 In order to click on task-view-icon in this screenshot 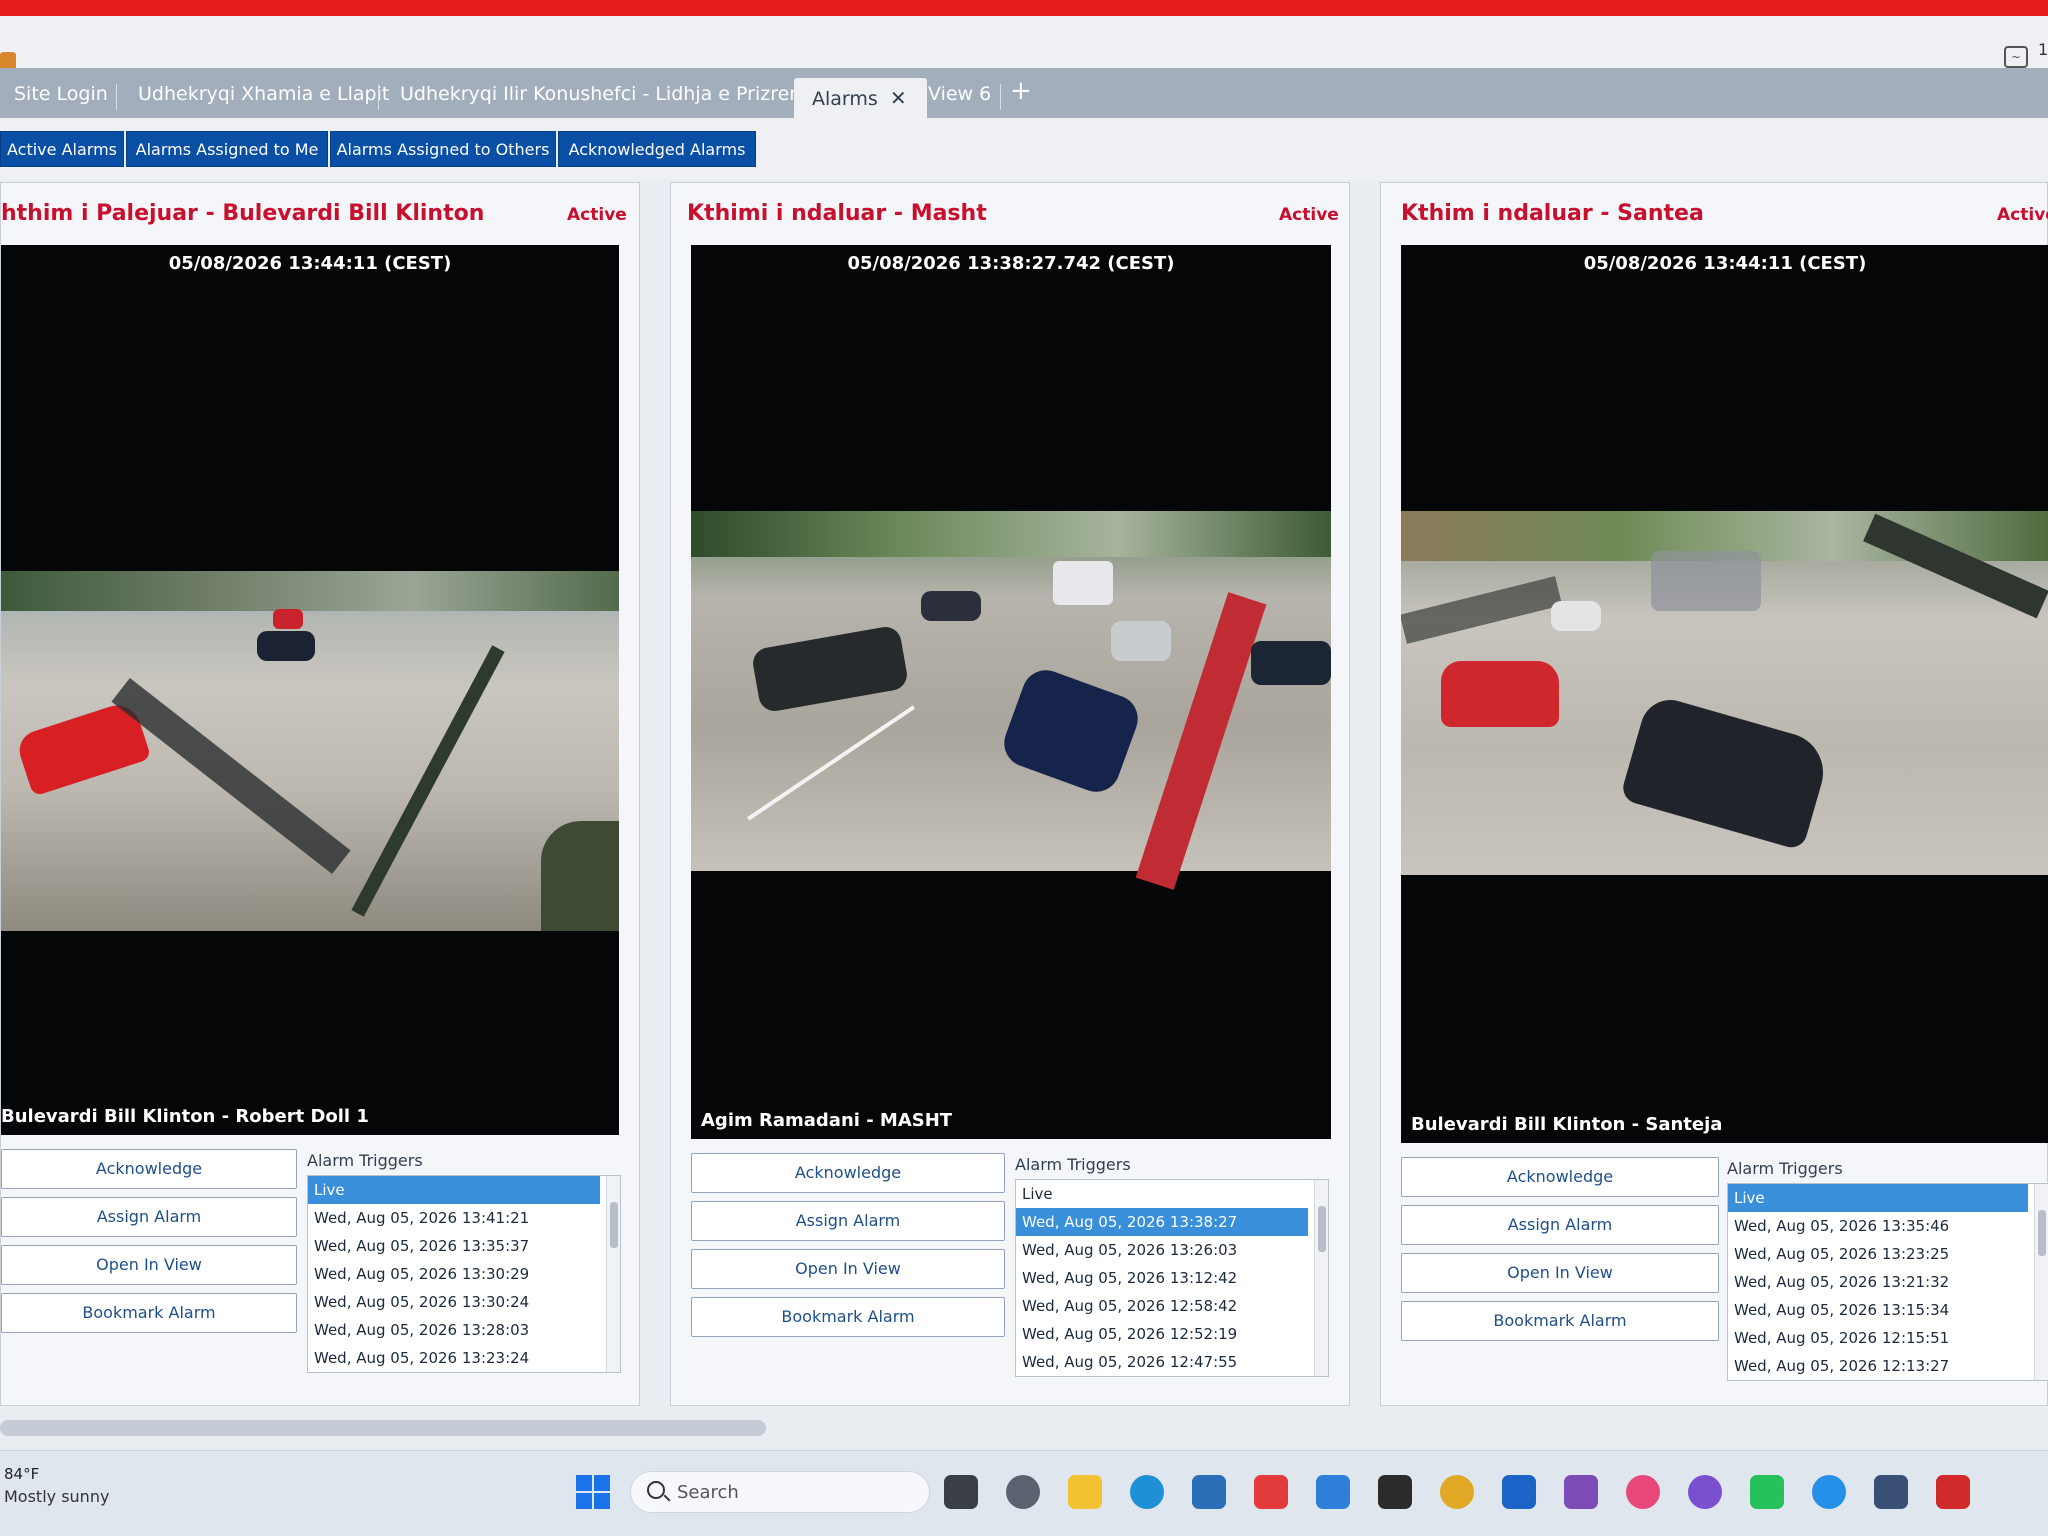, I will do `click(961, 1492)`.